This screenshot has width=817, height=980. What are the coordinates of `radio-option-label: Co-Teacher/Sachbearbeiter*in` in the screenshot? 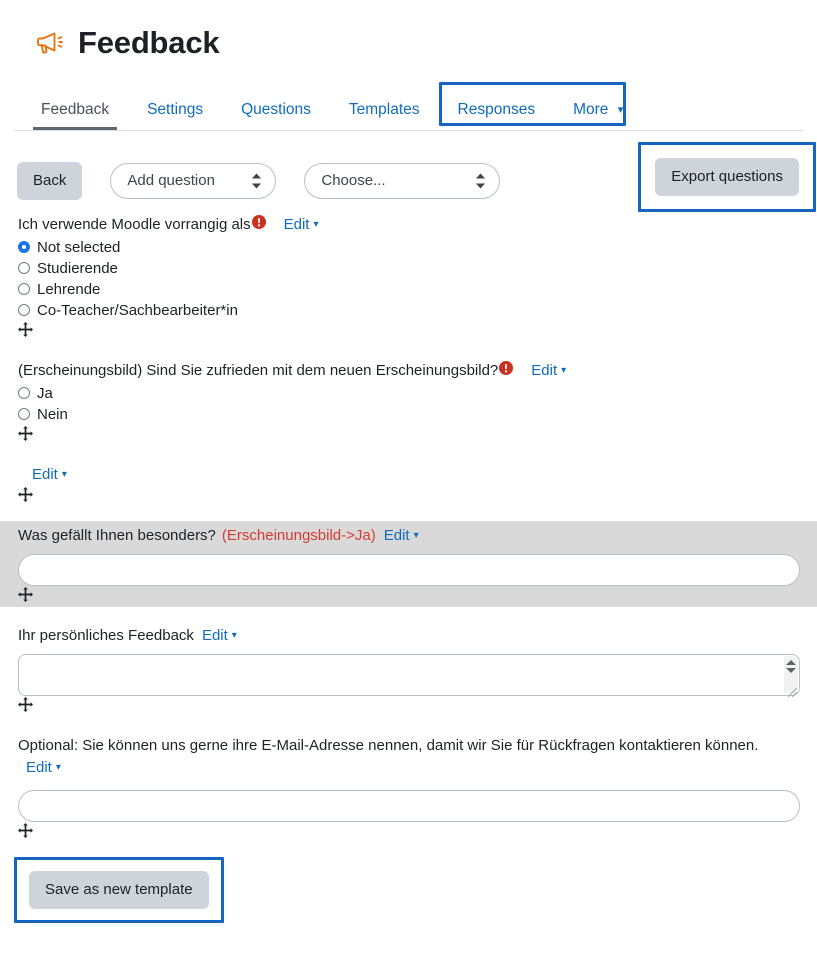 It's located at (137, 310).